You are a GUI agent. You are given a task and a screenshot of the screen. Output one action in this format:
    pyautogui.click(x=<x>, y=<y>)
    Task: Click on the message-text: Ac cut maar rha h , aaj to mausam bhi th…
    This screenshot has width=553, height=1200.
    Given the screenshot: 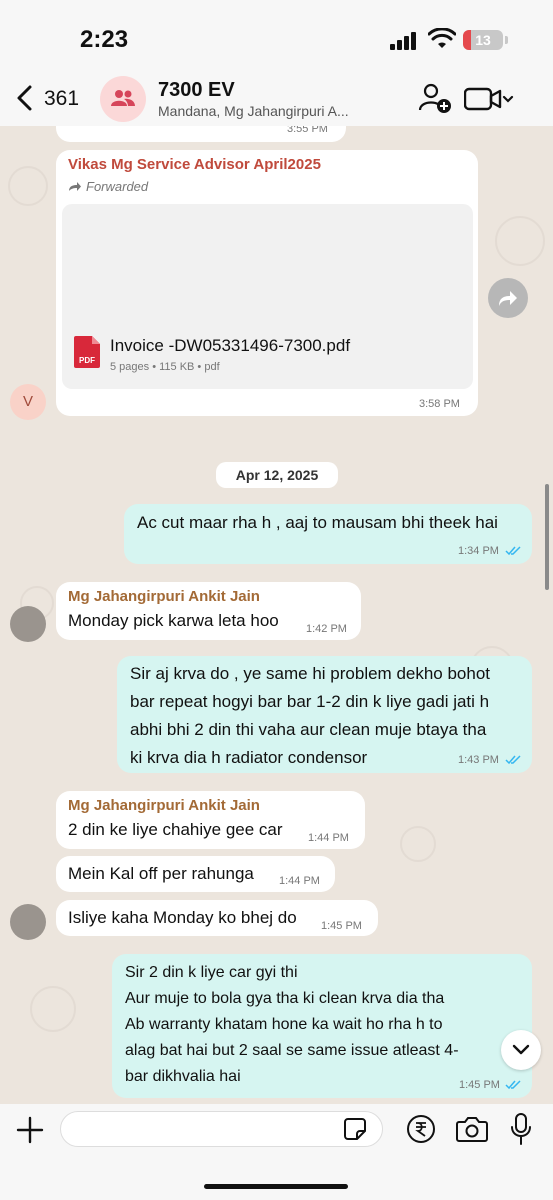 What is the action you would take?
    pyautogui.click(x=317, y=522)
    